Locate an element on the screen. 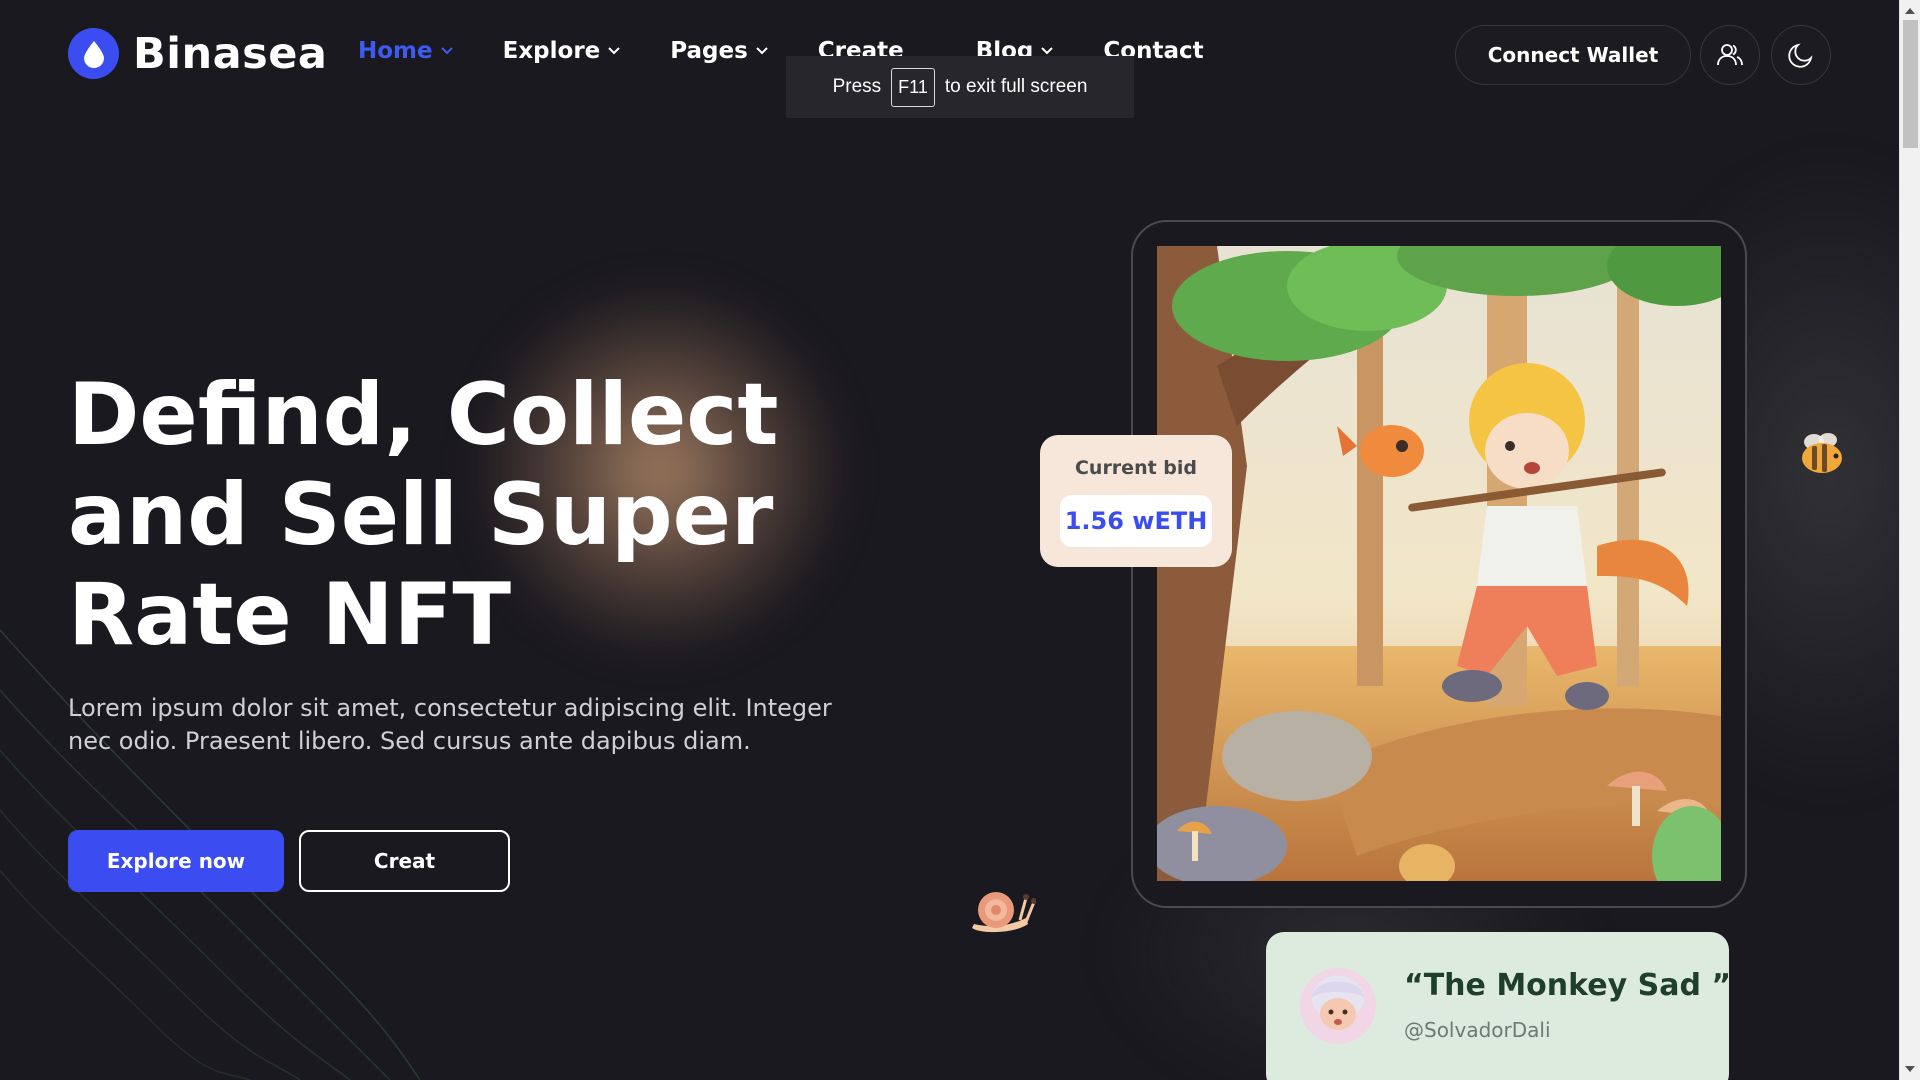  hero-title-line: Rate NFT is located at coordinates (290, 615).